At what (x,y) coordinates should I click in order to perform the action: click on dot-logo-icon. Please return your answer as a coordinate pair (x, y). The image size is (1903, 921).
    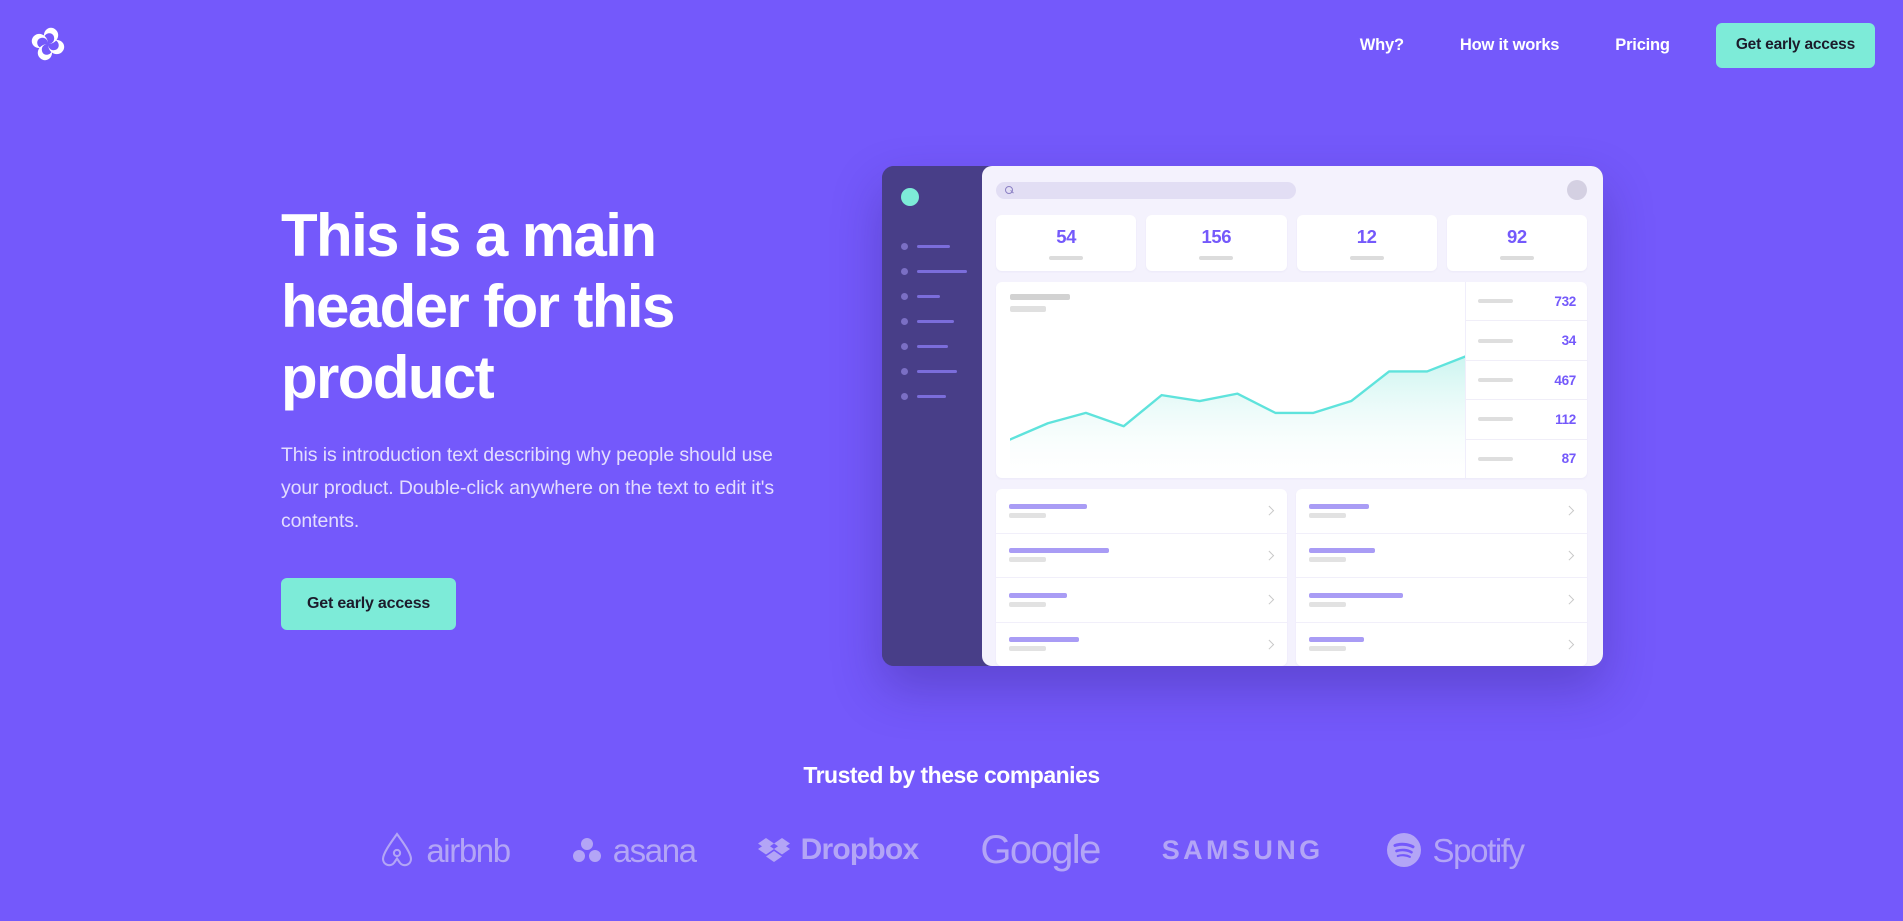
    Looking at the image, I should click on (910, 197).